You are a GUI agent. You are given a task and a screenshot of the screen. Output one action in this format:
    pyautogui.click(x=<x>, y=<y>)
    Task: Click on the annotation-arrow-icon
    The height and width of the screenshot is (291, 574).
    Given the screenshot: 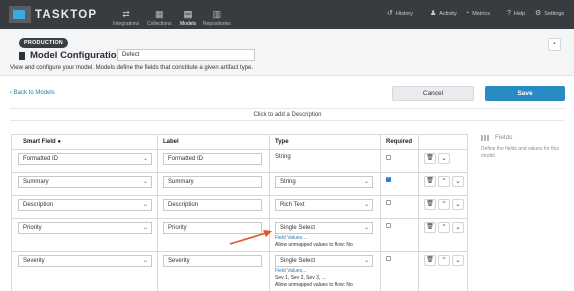 What is the action you would take?
    pyautogui.click(x=250, y=237)
    